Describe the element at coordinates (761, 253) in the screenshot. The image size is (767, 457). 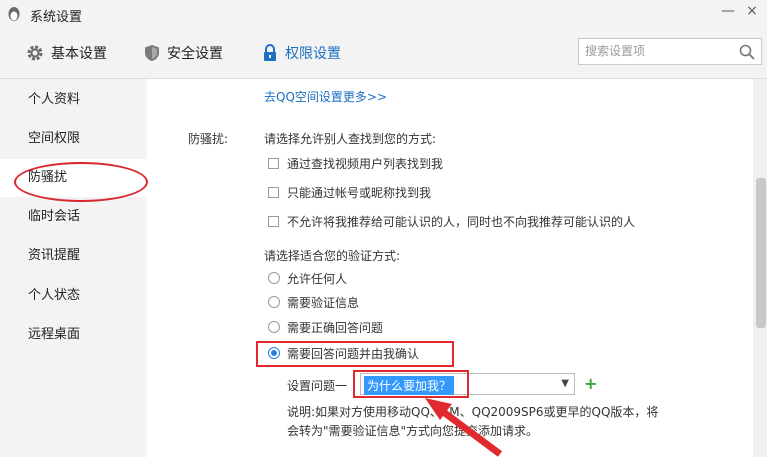
I see `scrollbar-thumb` at that location.